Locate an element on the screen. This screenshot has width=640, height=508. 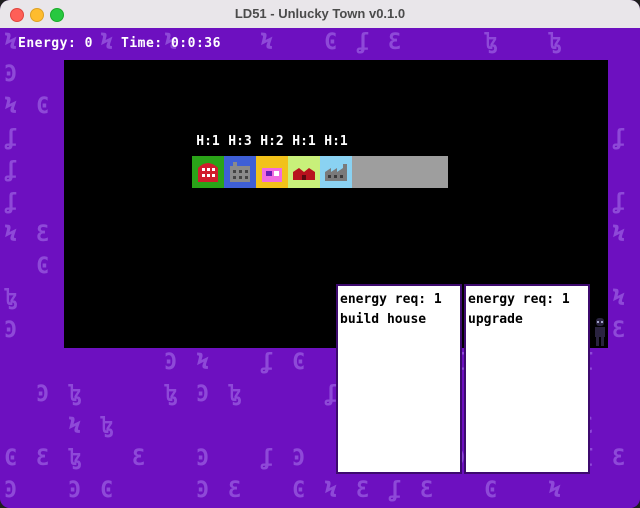
build-house-card: energy req: 1 build house is located at coordinates (399, 379).